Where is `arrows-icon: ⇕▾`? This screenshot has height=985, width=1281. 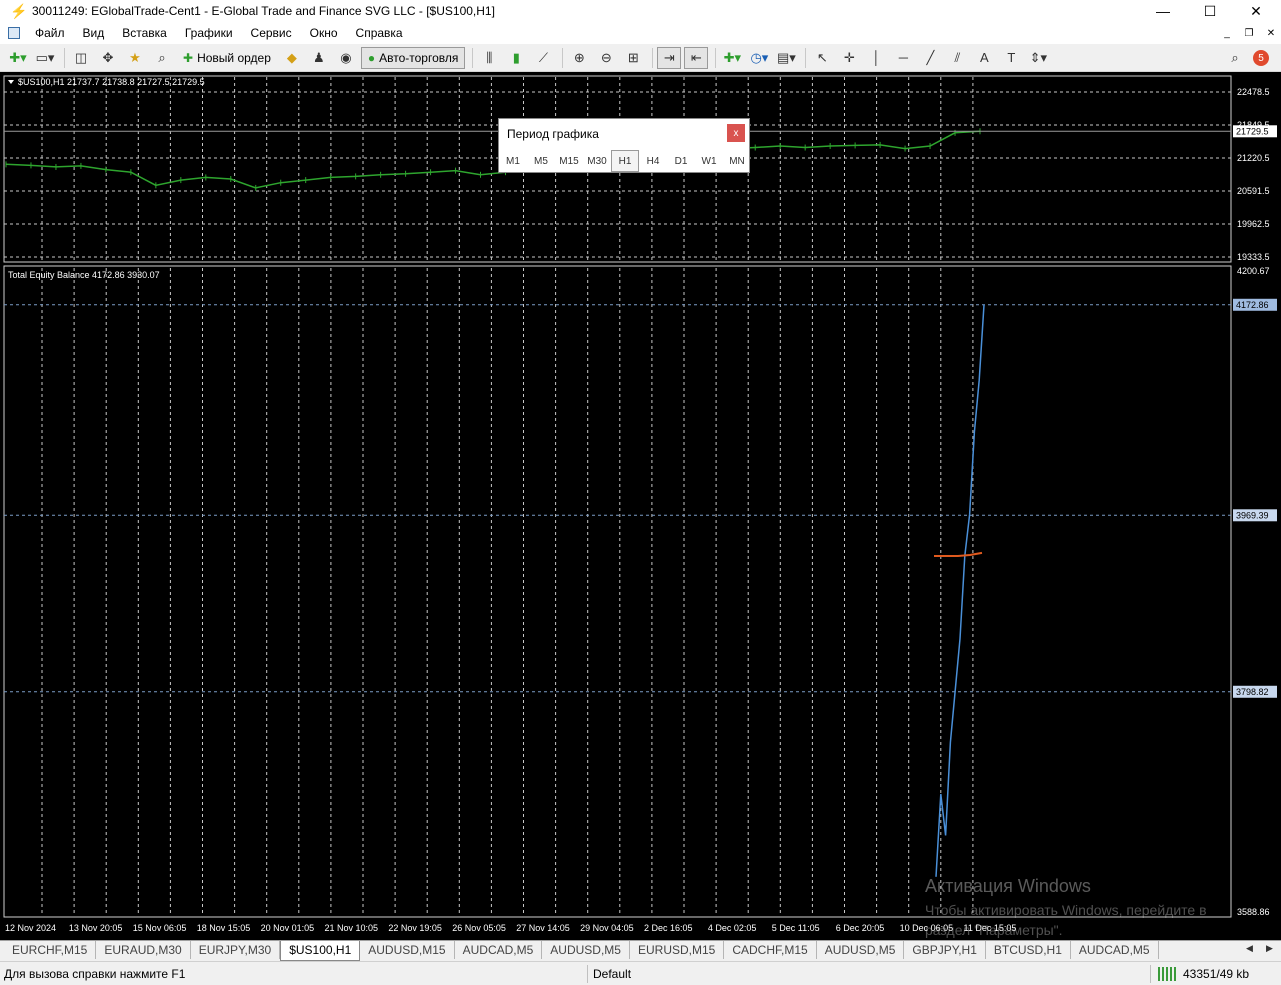
arrows-icon: ⇕▾ is located at coordinates (1038, 58).